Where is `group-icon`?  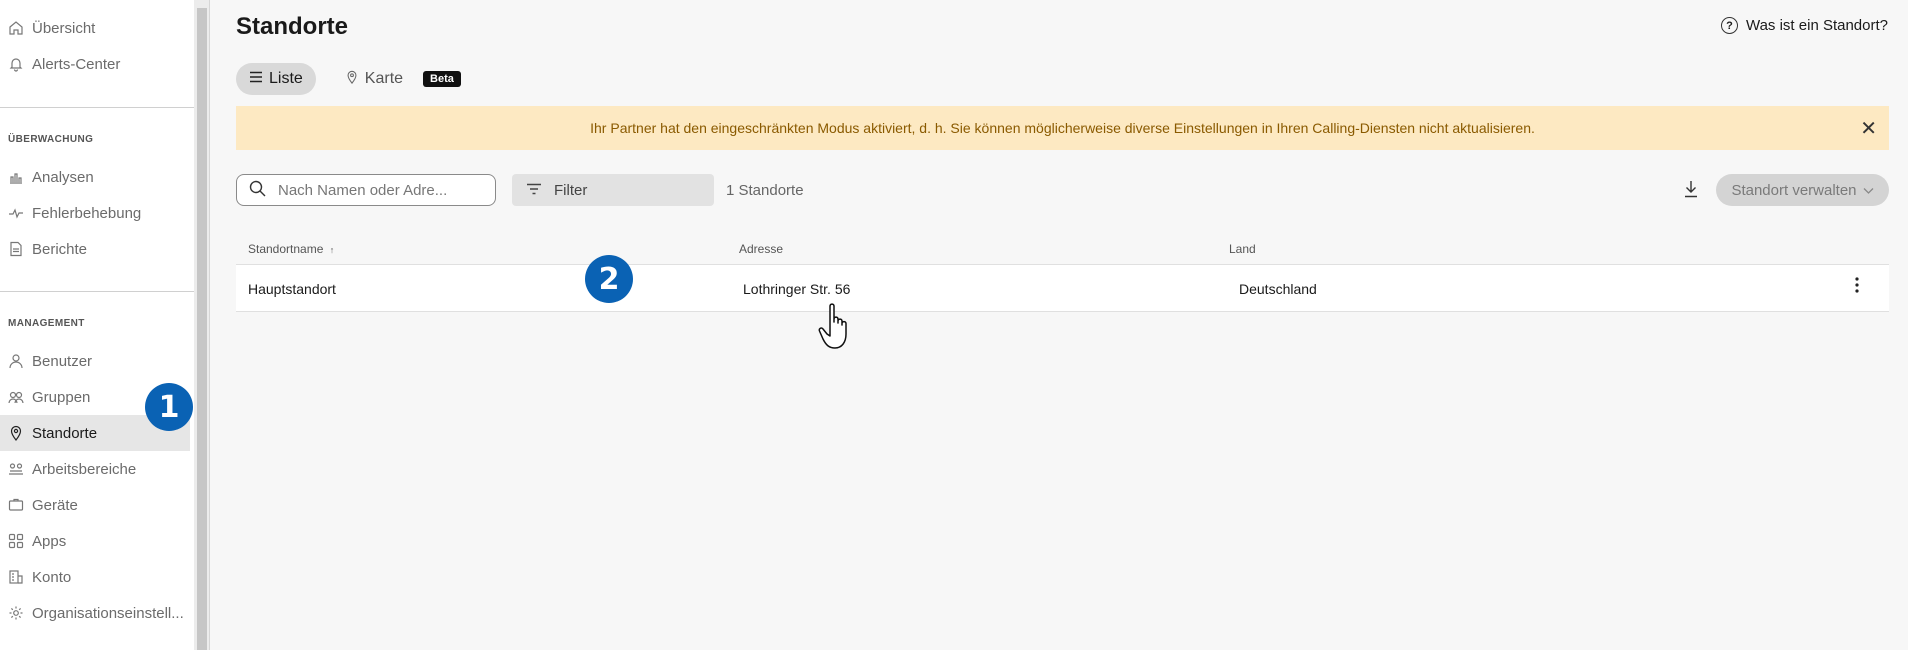 group-icon is located at coordinates (16, 397).